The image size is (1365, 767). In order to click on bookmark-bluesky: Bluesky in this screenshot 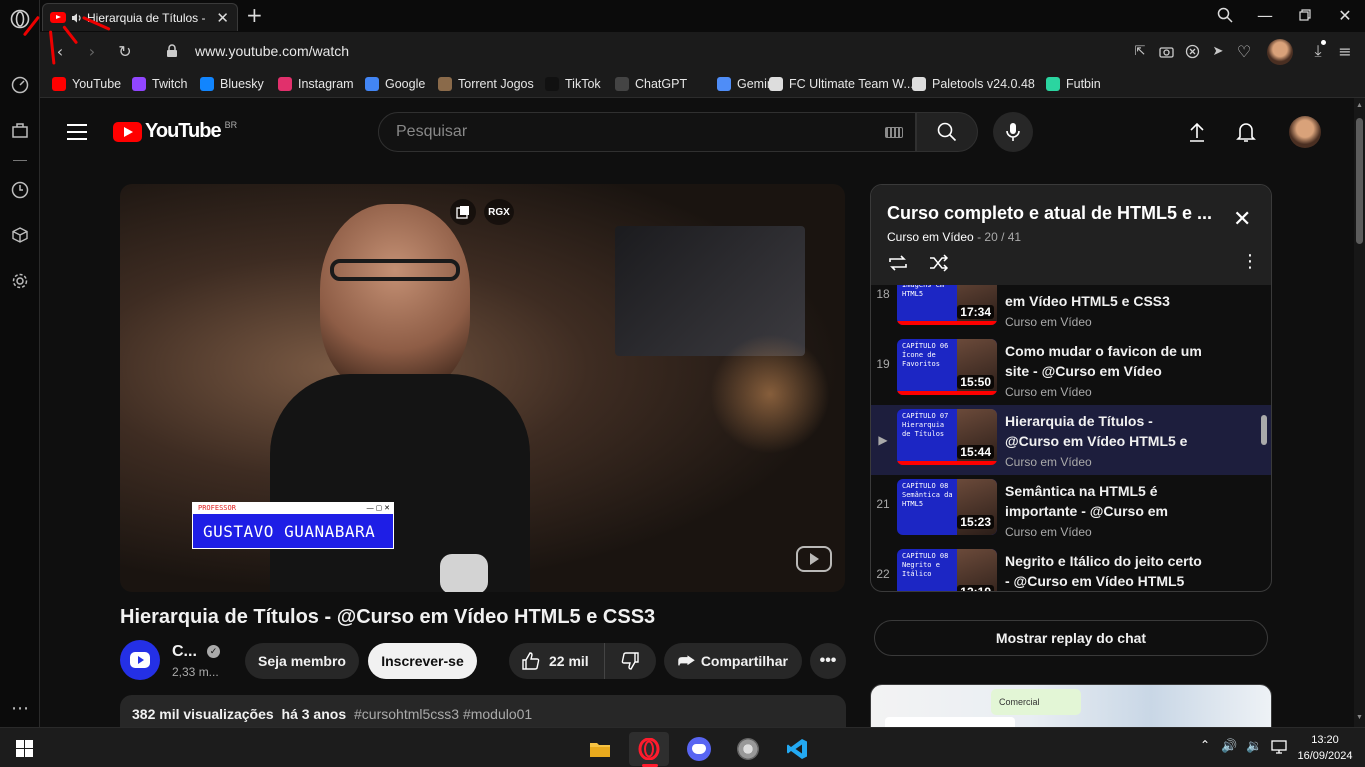, I will do `click(232, 84)`.